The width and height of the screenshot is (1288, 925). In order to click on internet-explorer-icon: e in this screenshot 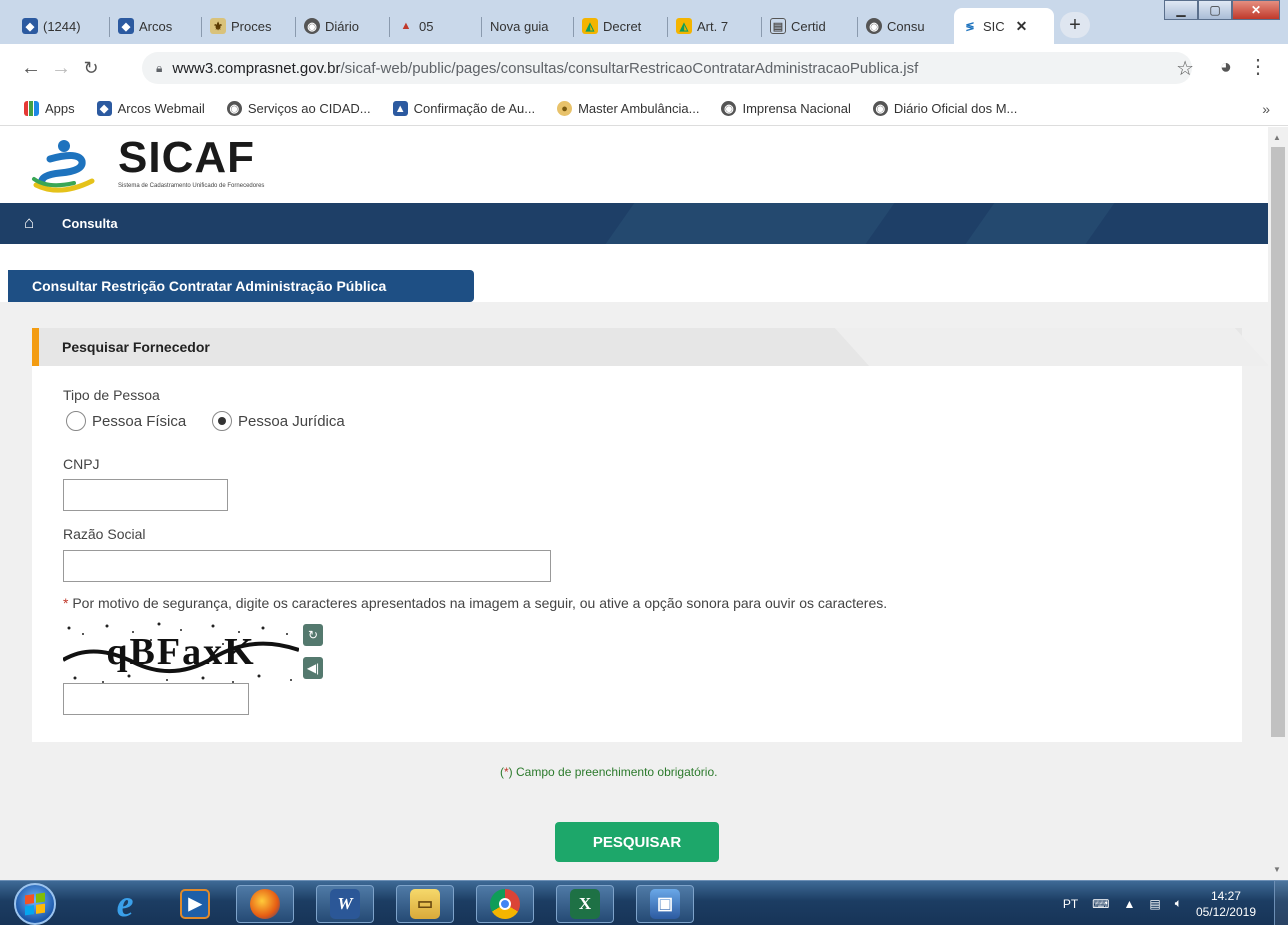, I will do `click(125, 904)`.